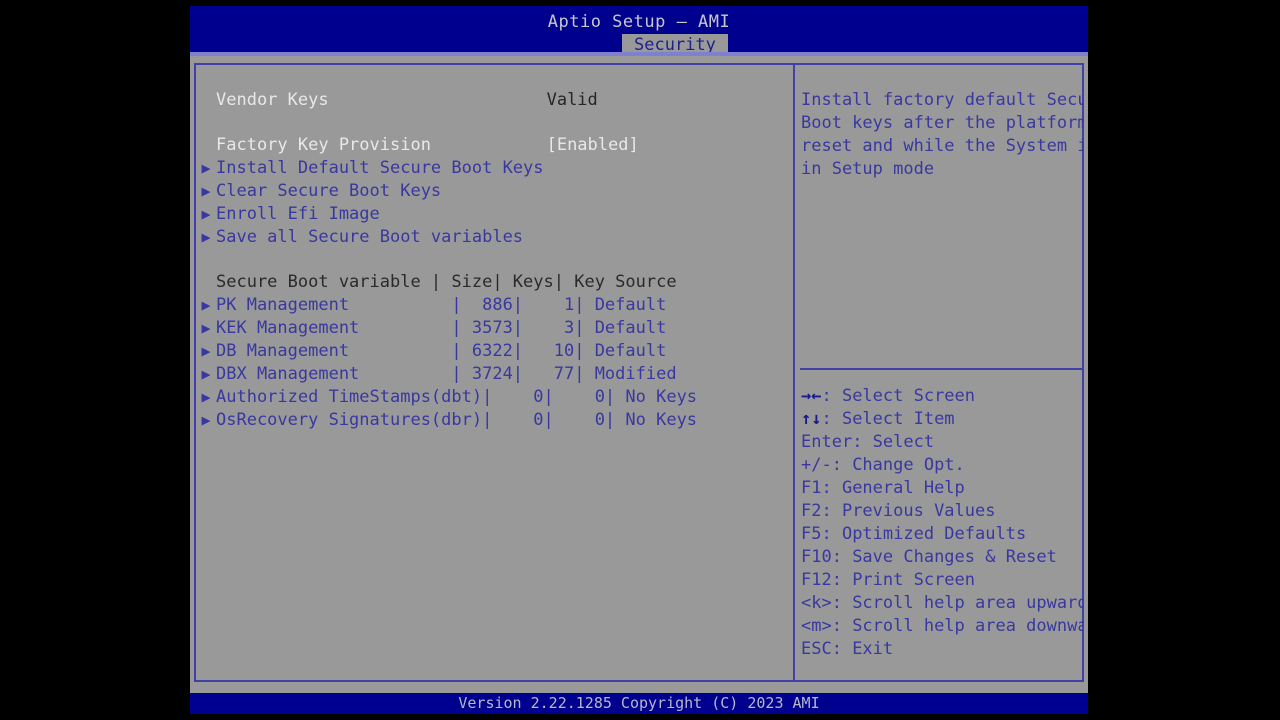 The height and width of the screenshot is (720, 1280). What do you see at coordinates (816, 649) in the screenshot?
I see `shortcut-key: ESC` at bounding box center [816, 649].